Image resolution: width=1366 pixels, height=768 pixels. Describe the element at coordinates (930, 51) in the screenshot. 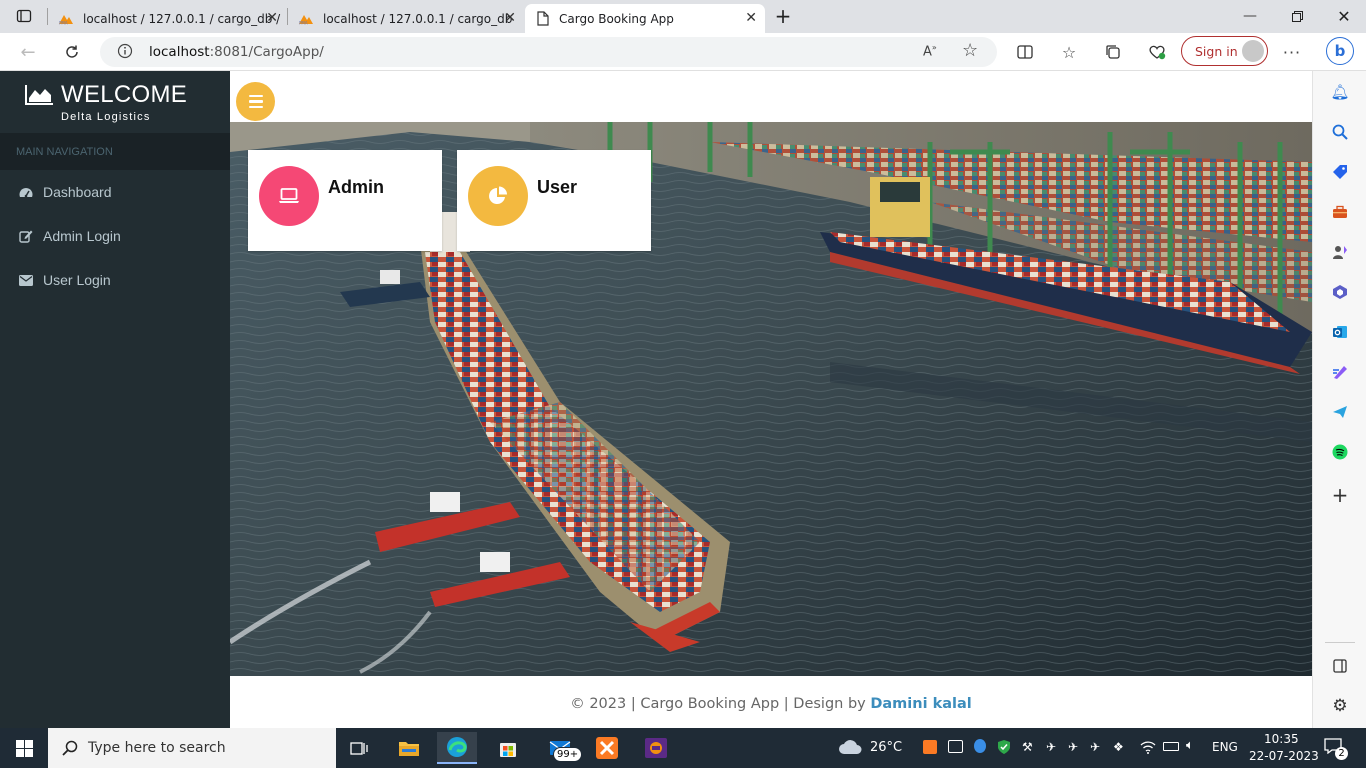

I see `read-aloud-icon: A»` at that location.